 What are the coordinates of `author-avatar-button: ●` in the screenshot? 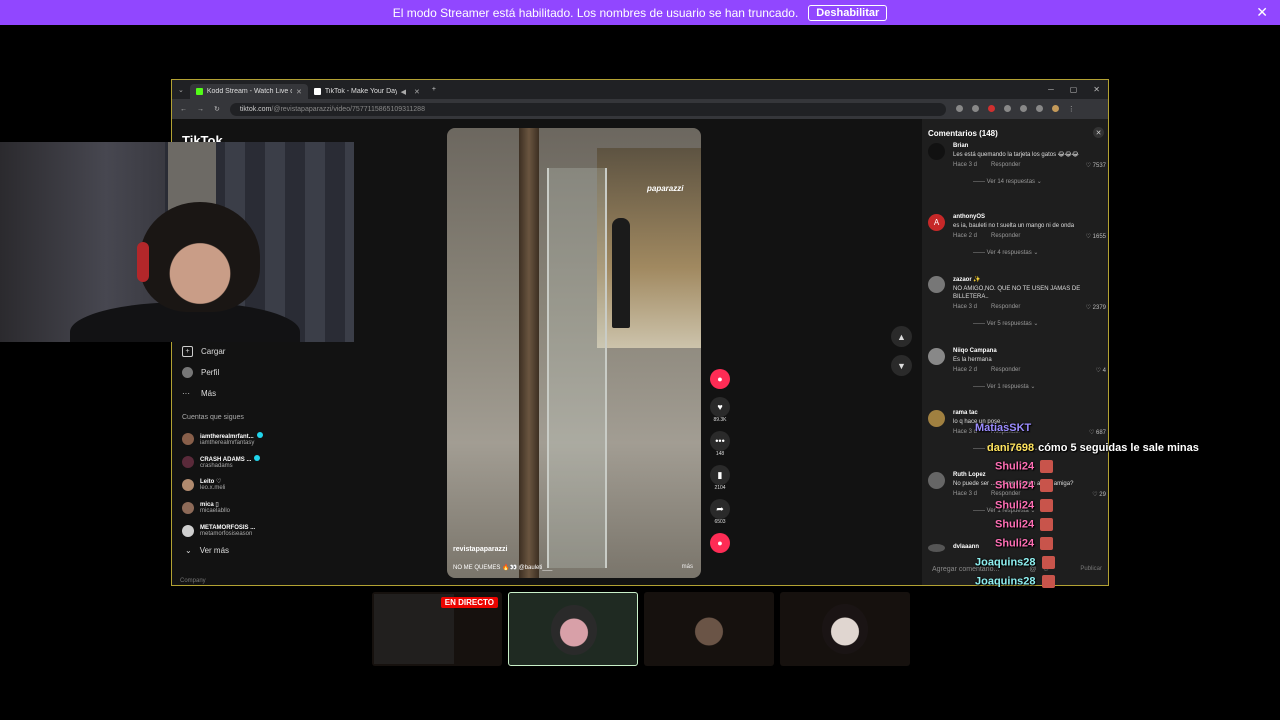 It's located at (720, 379).